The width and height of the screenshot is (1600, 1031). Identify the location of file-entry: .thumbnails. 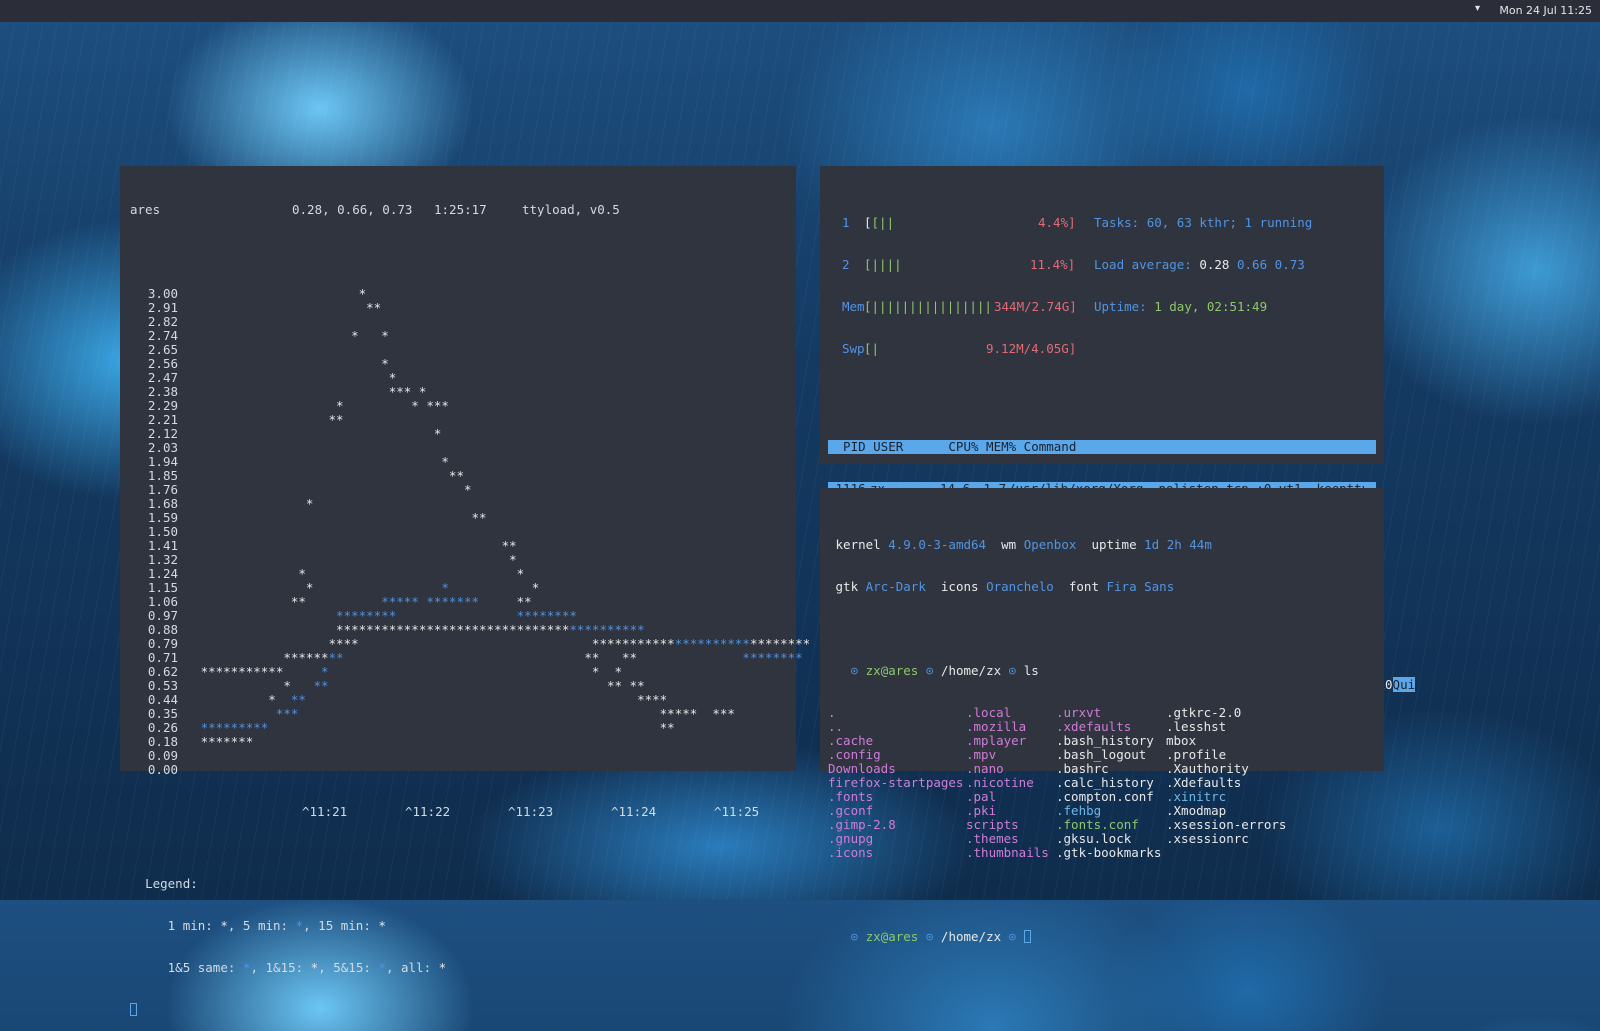
(1007, 853).